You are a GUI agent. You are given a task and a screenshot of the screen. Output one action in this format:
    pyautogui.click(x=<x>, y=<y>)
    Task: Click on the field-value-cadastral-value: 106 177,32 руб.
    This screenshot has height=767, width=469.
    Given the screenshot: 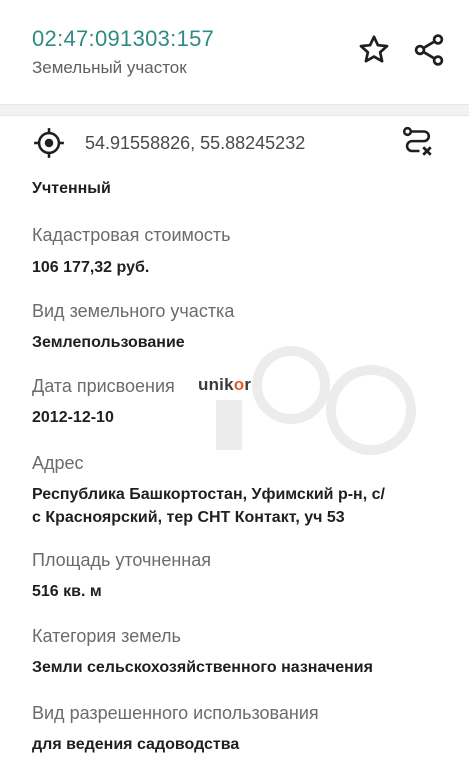 What is the action you would take?
    pyautogui.click(x=91, y=267)
    